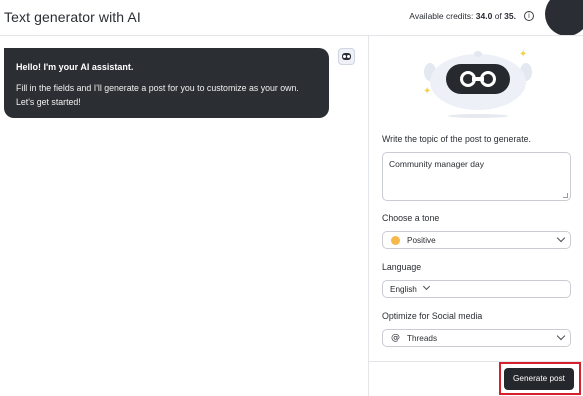 The width and height of the screenshot is (583, 396). What do you see at coordinates (422, 338) in the screenshot?
I see `social-media-value: Threads` at bounding box center [422, 338].